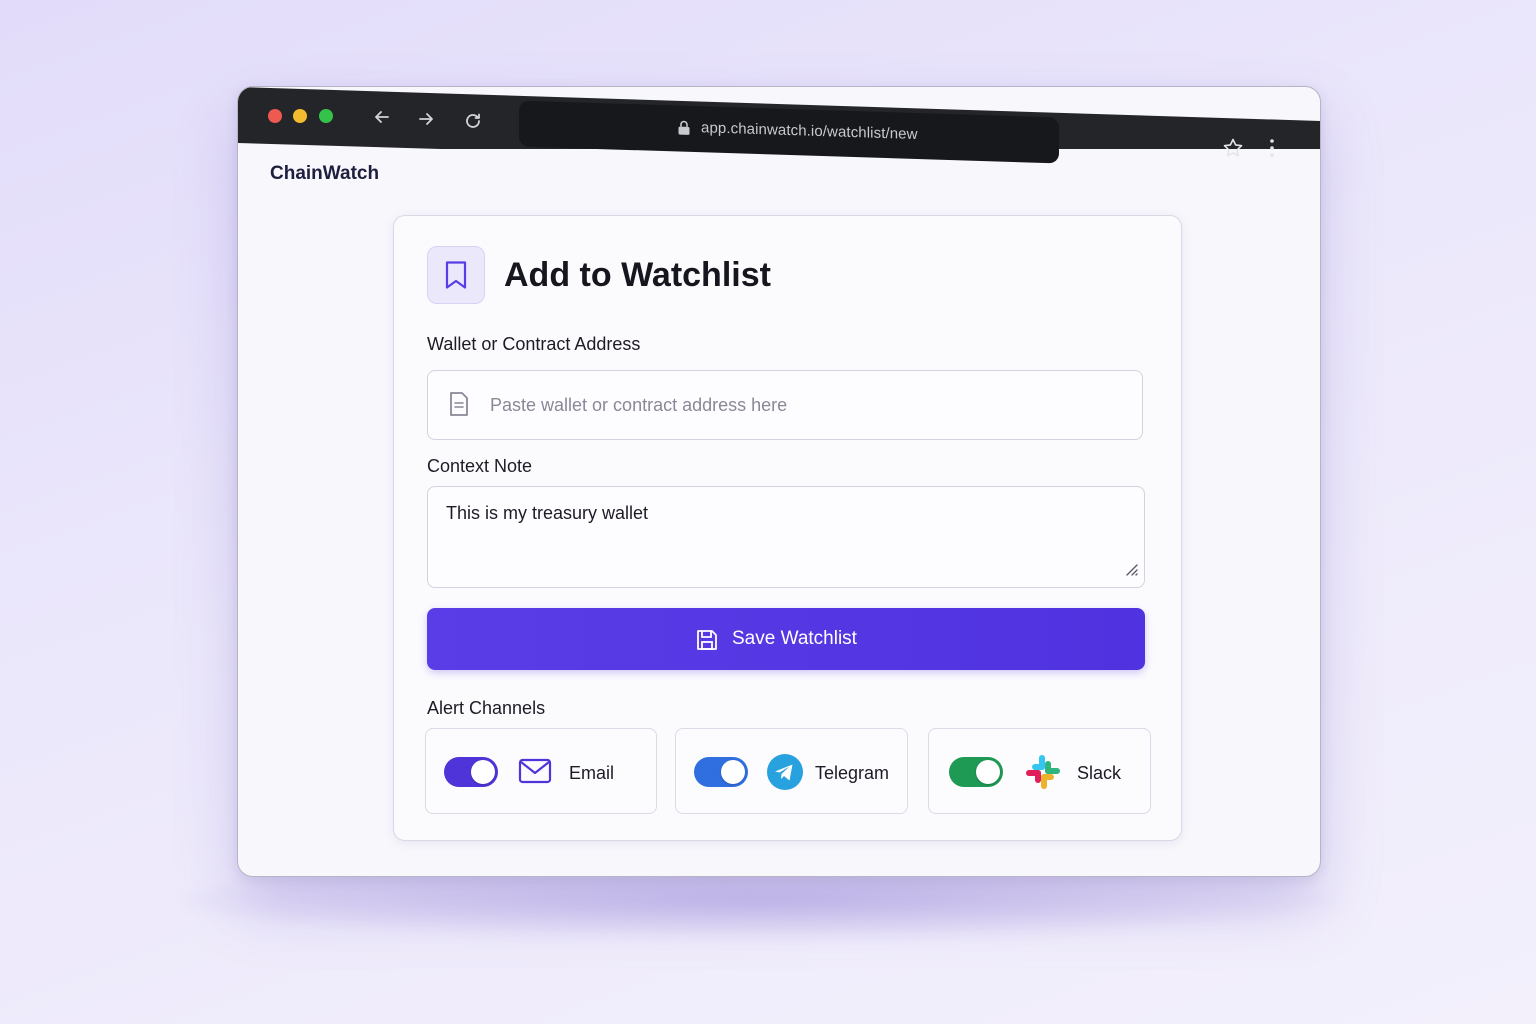 The image size is (1536, 1024). Describe the element at coordinates (1233, 150) in the screenshot. I see `star-icon` at that location.